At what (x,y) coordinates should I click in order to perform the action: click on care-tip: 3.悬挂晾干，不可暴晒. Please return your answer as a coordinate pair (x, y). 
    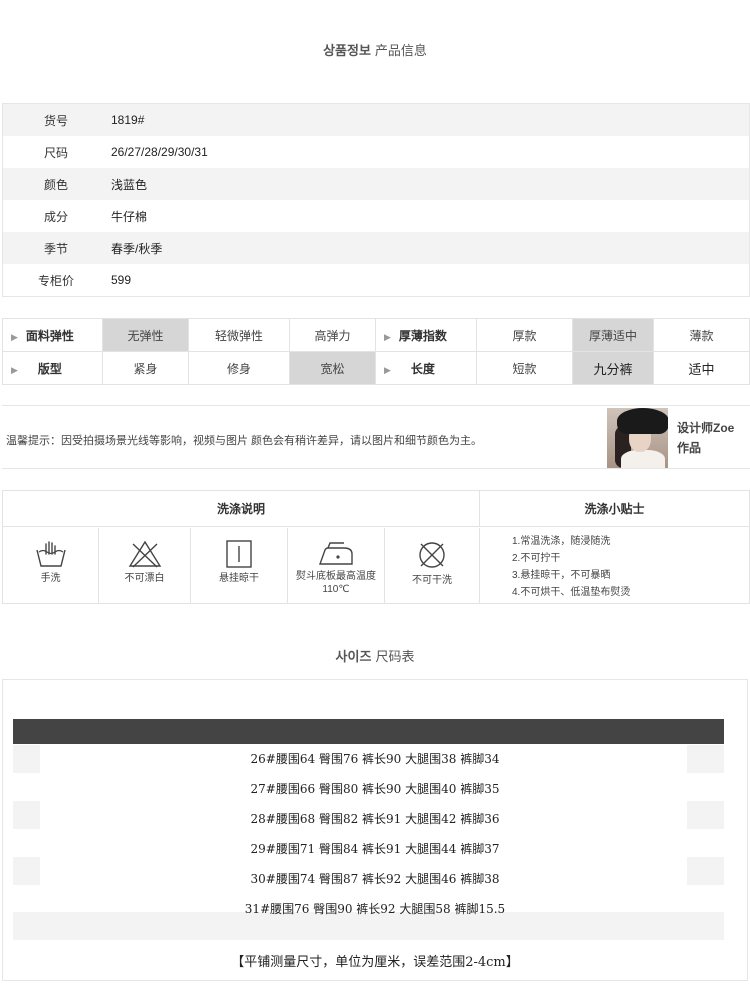
    Looking at the image, I should click on (561, 575).